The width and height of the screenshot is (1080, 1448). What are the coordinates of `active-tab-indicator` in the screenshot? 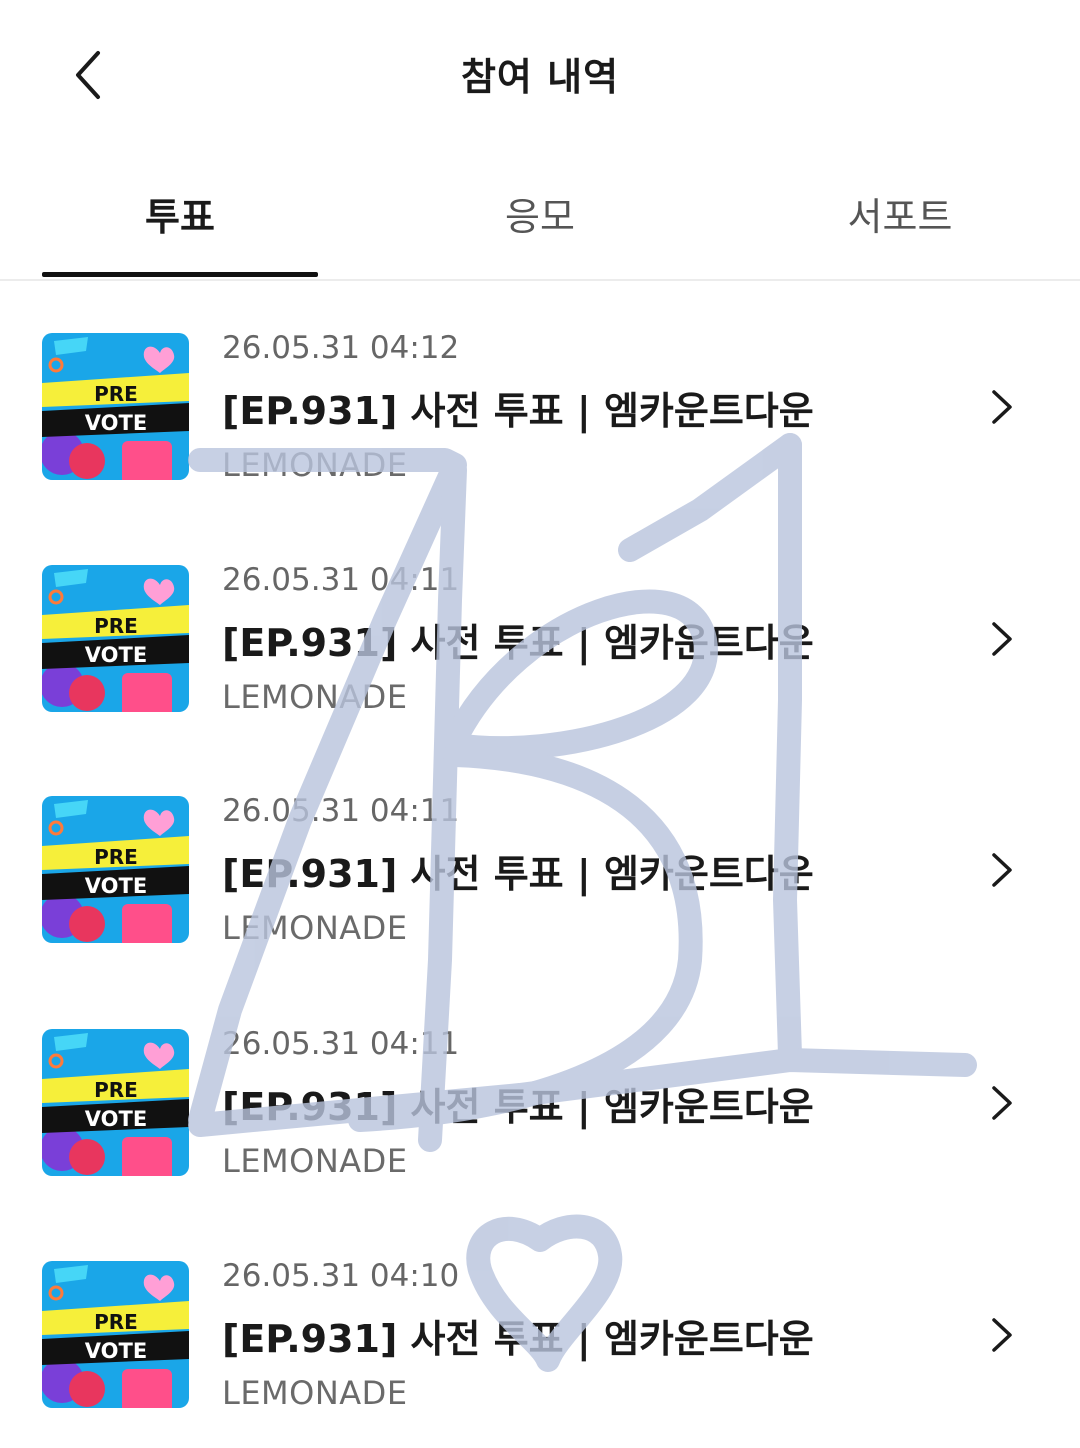 It's located at (180, 274).